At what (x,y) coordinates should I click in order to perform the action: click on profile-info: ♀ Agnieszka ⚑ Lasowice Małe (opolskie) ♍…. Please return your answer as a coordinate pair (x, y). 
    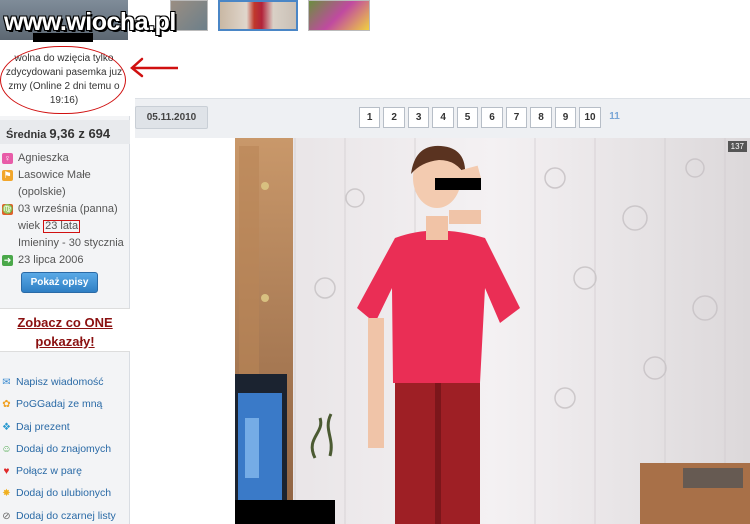
    Looking at the image, I should click on (65, 209).